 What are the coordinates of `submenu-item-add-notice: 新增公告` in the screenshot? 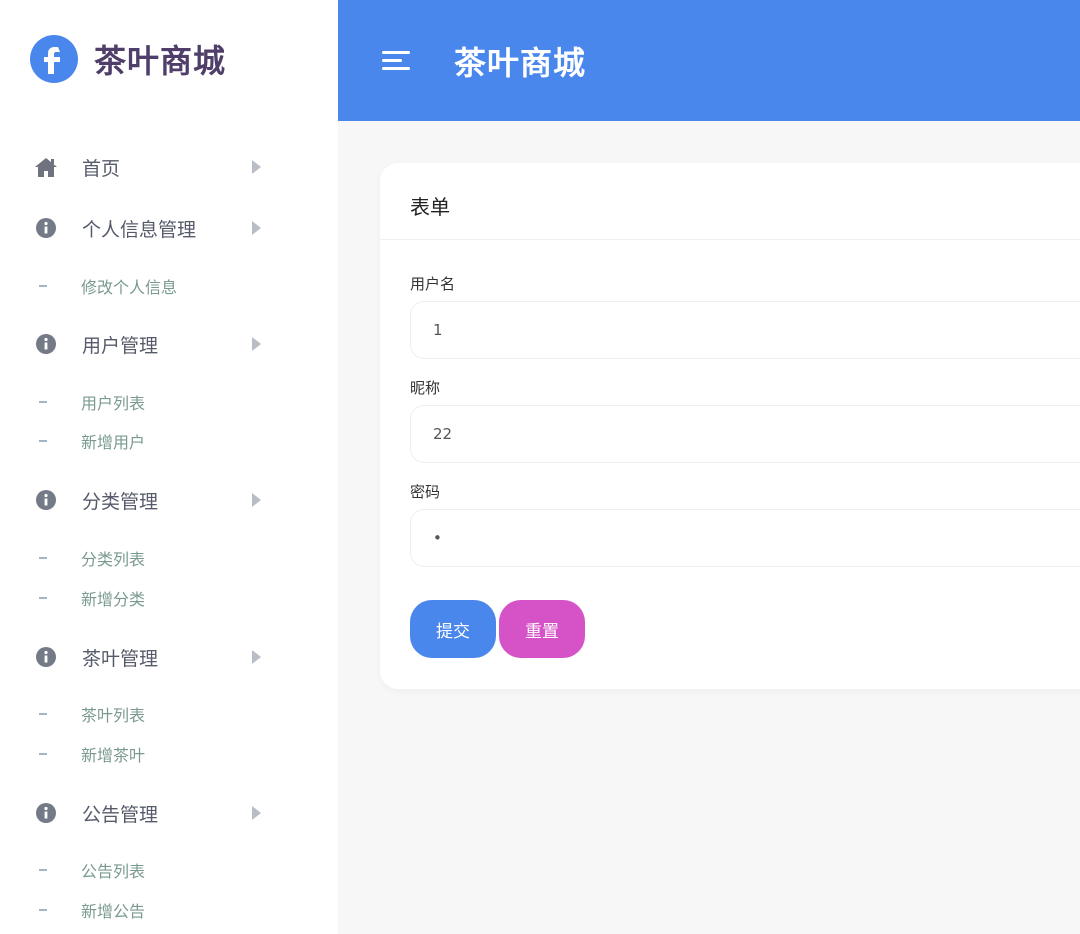 It's located at (169, 910).